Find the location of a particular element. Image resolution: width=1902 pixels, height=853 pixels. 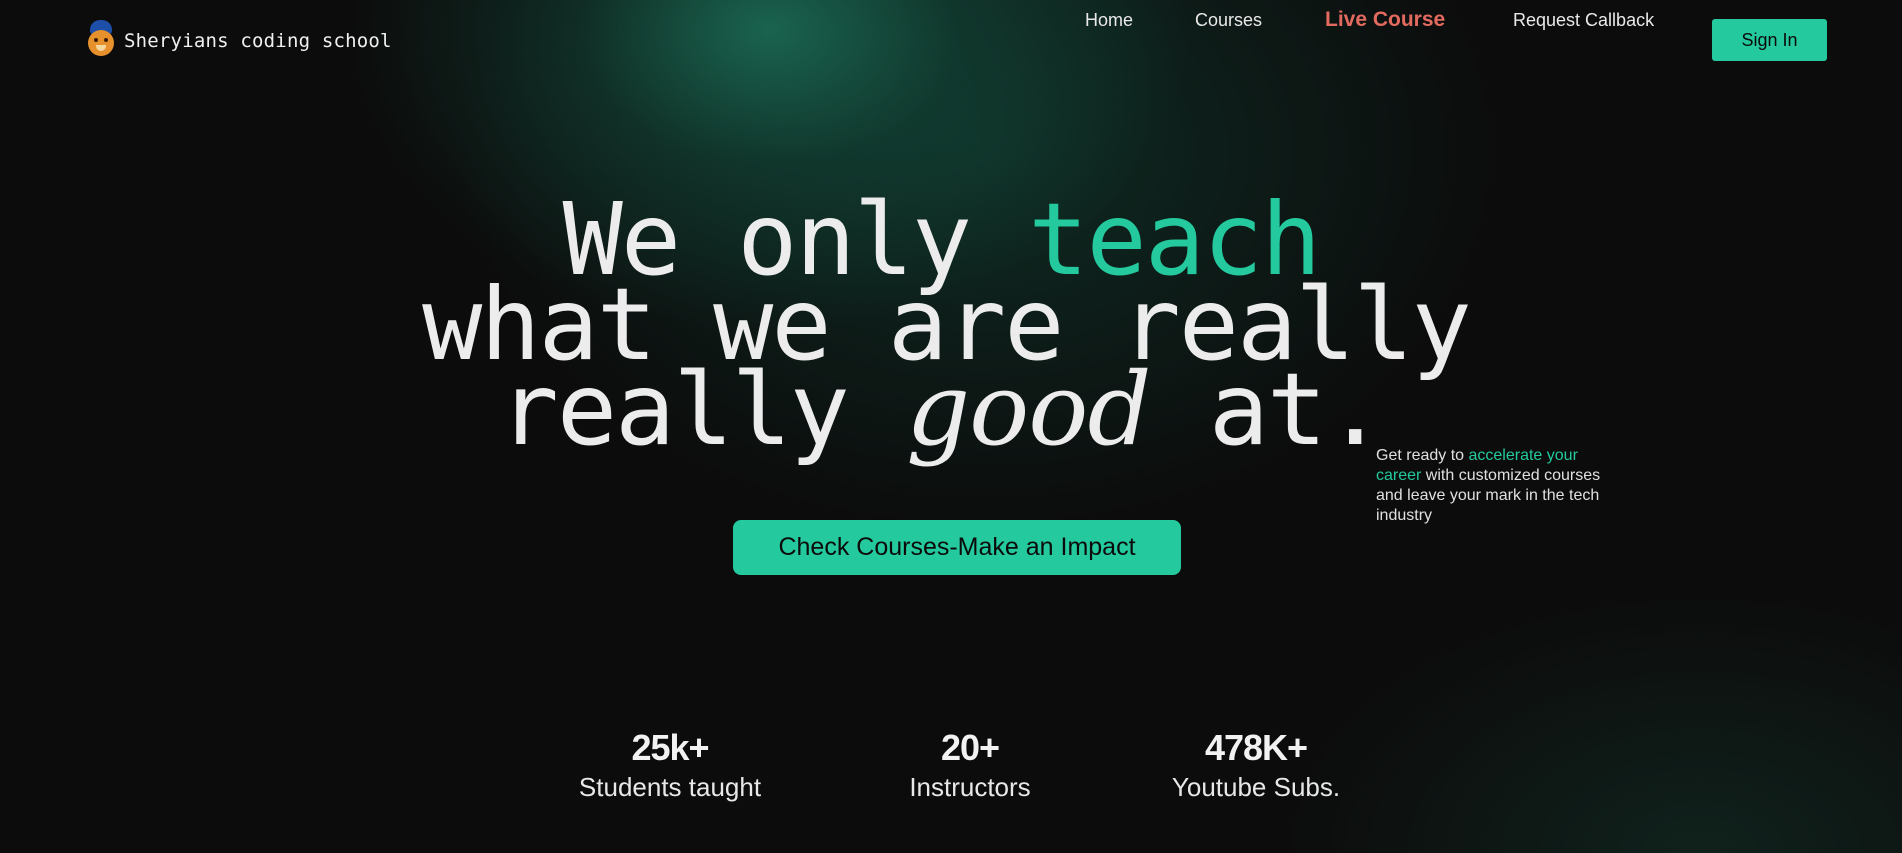

lion-cap-logo-icon is located at coordinates (101, 39).